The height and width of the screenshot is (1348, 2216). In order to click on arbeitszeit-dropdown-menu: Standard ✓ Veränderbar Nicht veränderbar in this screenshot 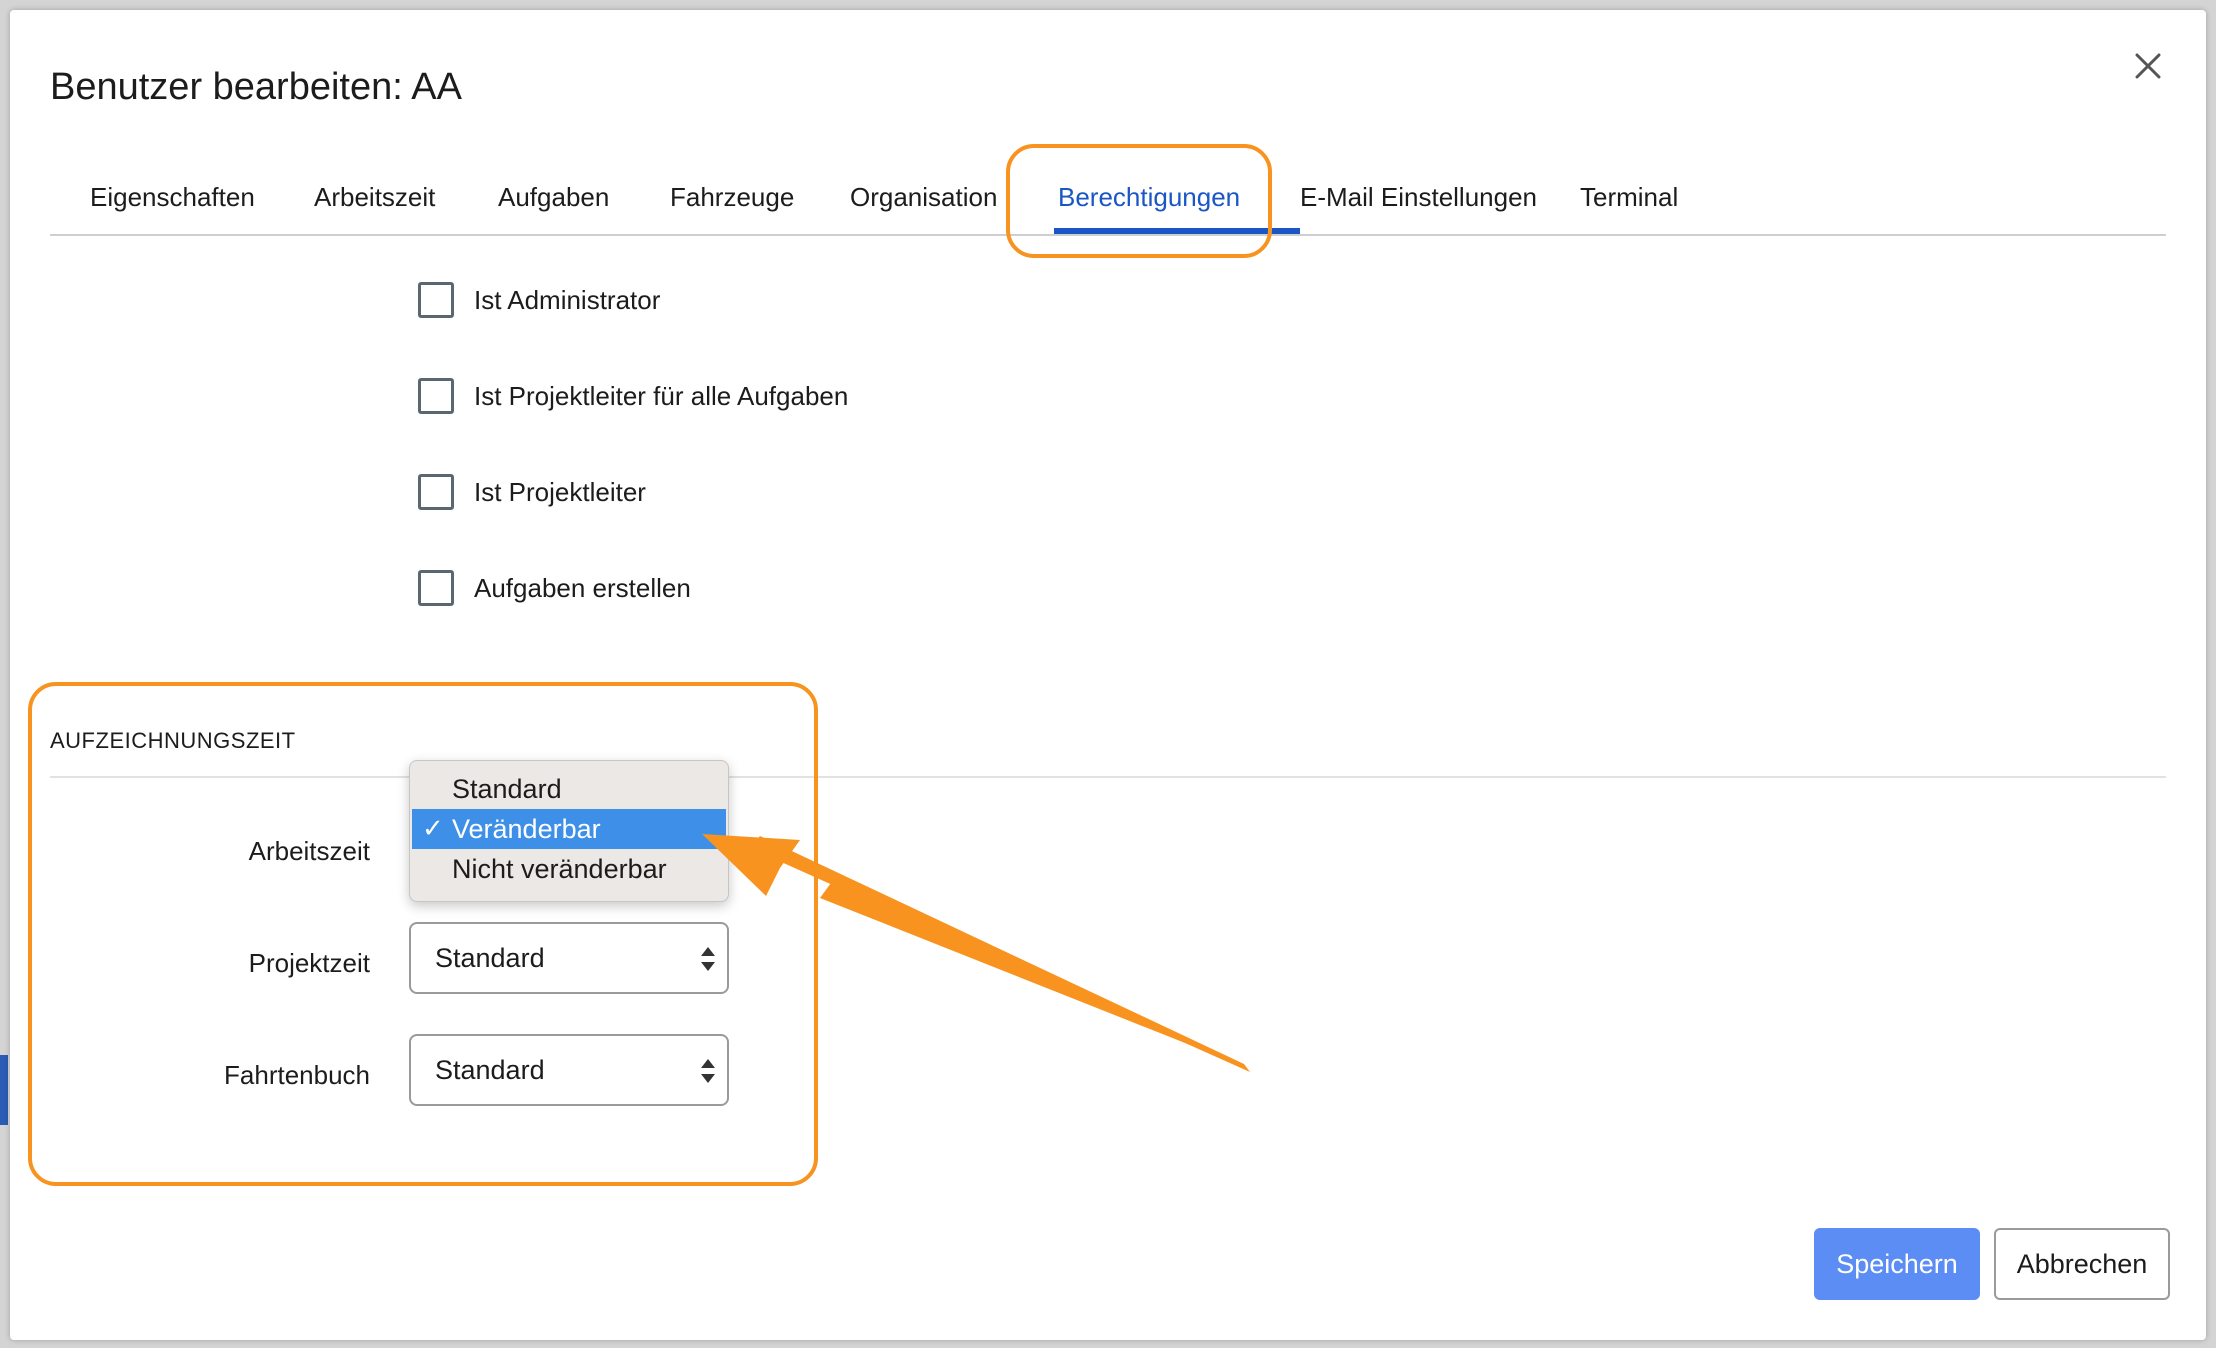, I will do `click(569, 831)`.